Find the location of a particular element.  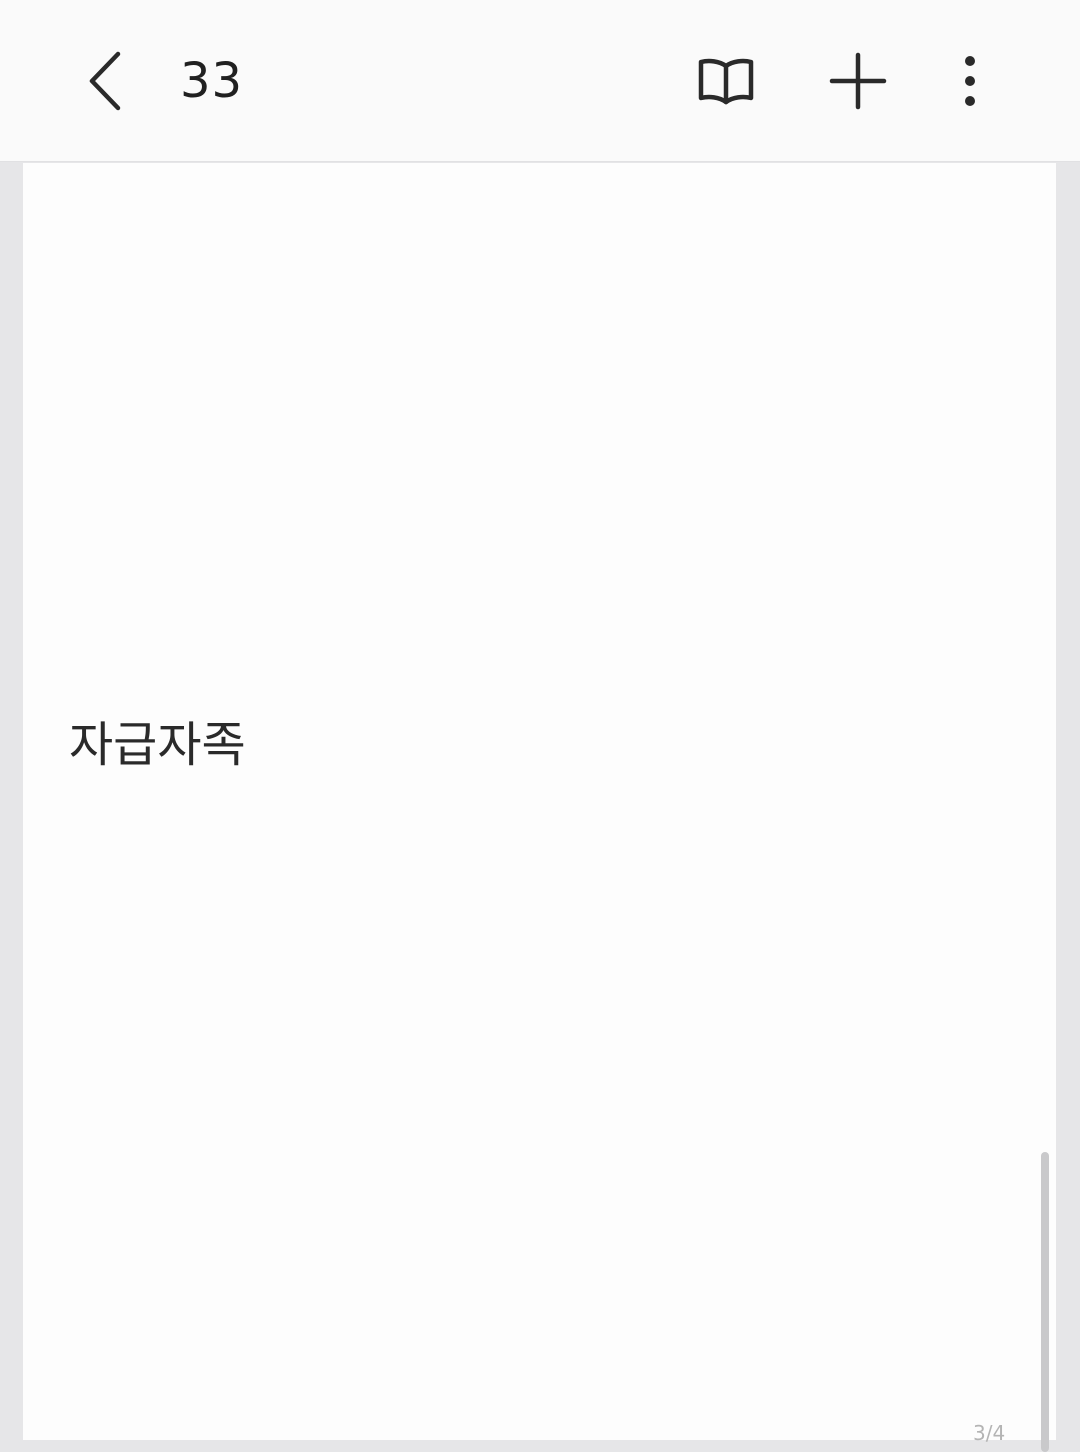

plus-icon is located at coordinates (858, 81).